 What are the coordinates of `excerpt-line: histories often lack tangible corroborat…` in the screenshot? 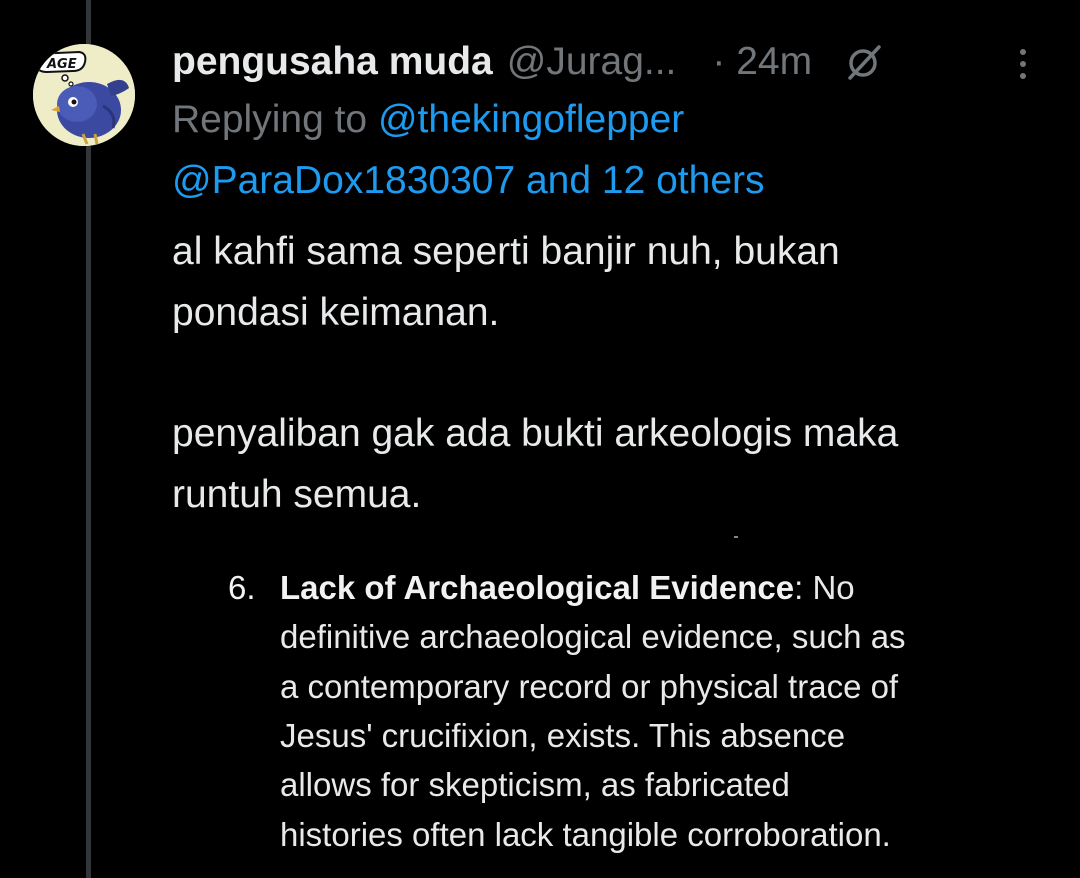 It's located at (585, 834).